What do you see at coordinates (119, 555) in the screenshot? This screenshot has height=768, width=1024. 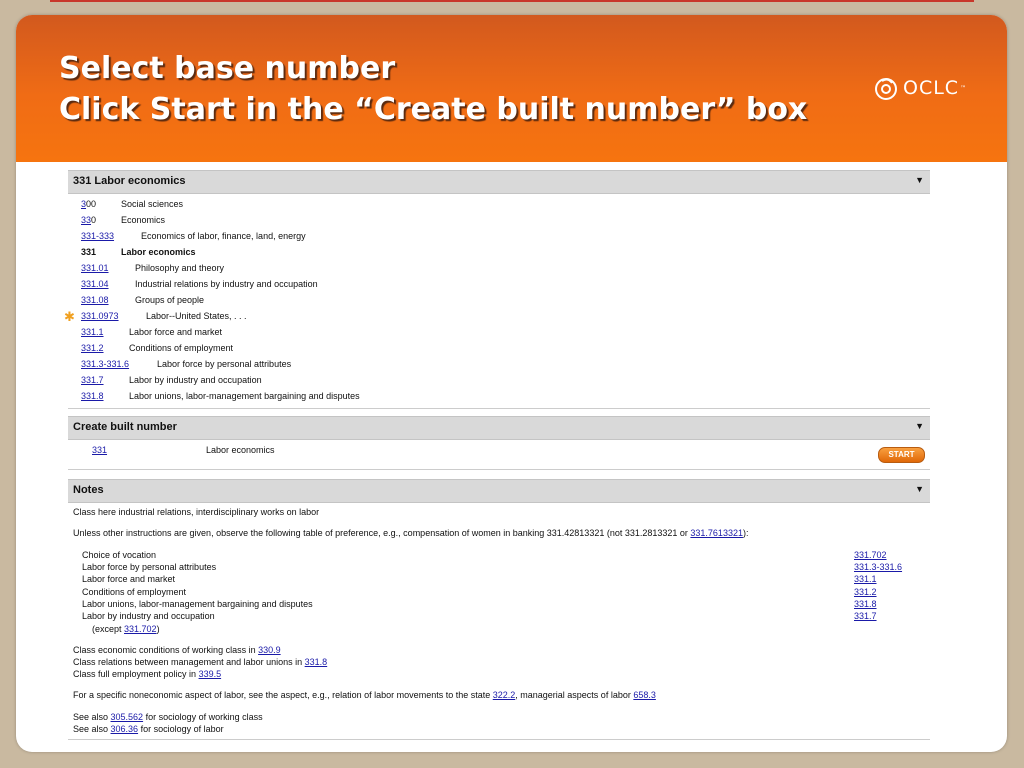 I see `preference-label: Choice of vocation` at bounding box center [119, 555].